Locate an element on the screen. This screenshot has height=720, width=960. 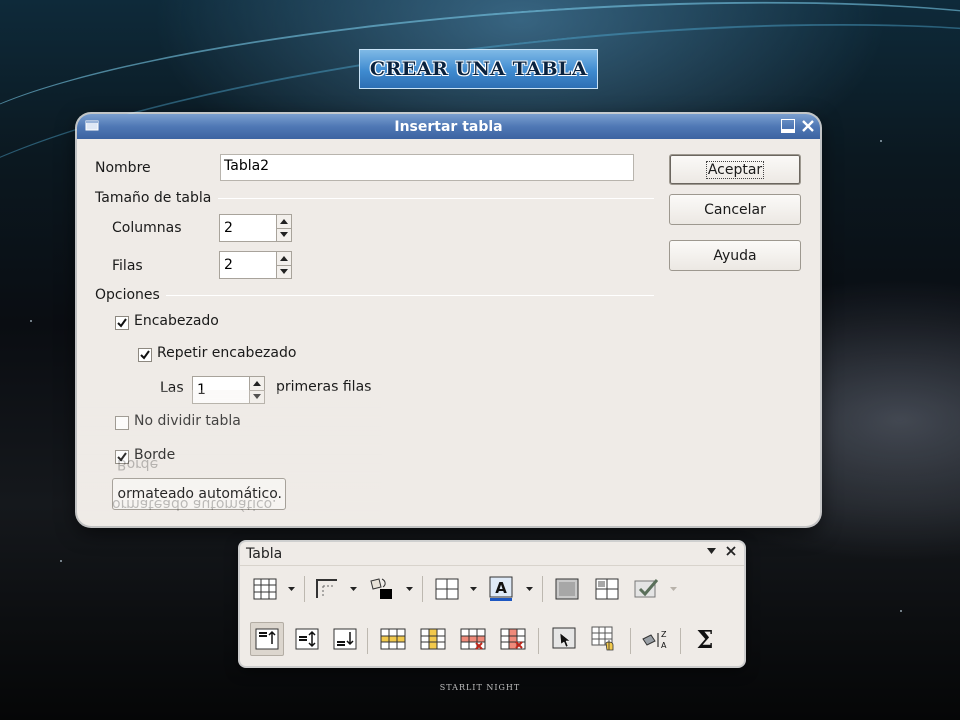
autoformat-button: ormateado automático. is located at coordinates (199, 494).